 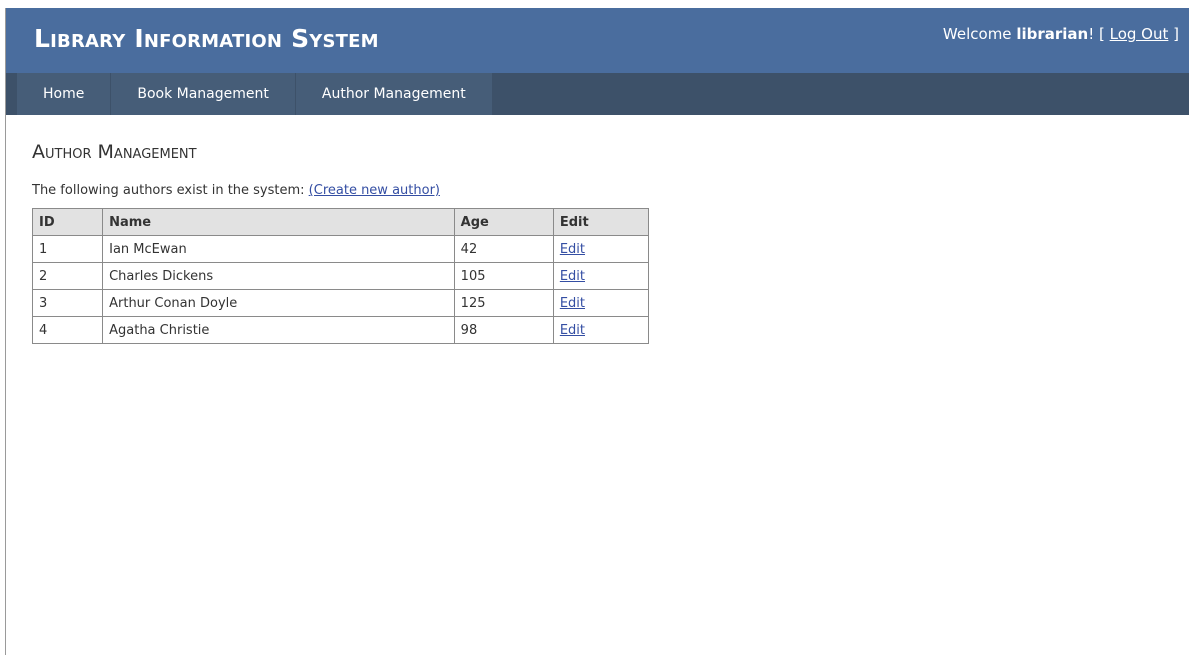 I want to click on logout-link: Log Out, so click(x=1139, y=34).